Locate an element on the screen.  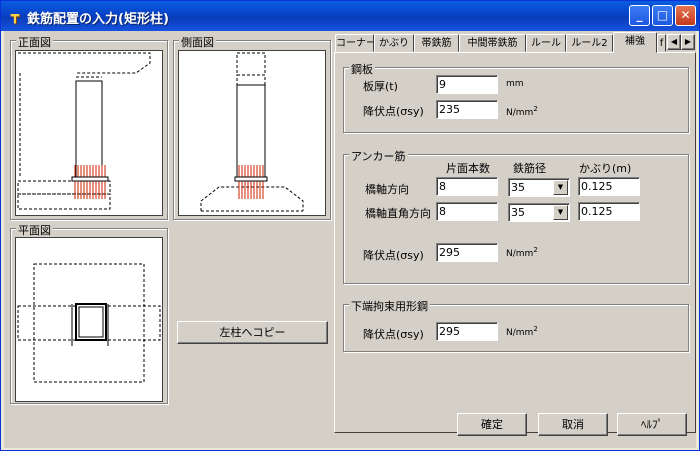
minimize-button: _ is located at coordinates (639, 15).